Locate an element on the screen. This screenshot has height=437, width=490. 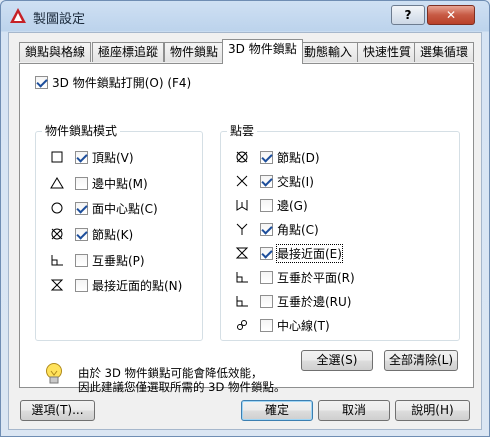
perpendicular-plane-icon is located at coordinates (242, 277).